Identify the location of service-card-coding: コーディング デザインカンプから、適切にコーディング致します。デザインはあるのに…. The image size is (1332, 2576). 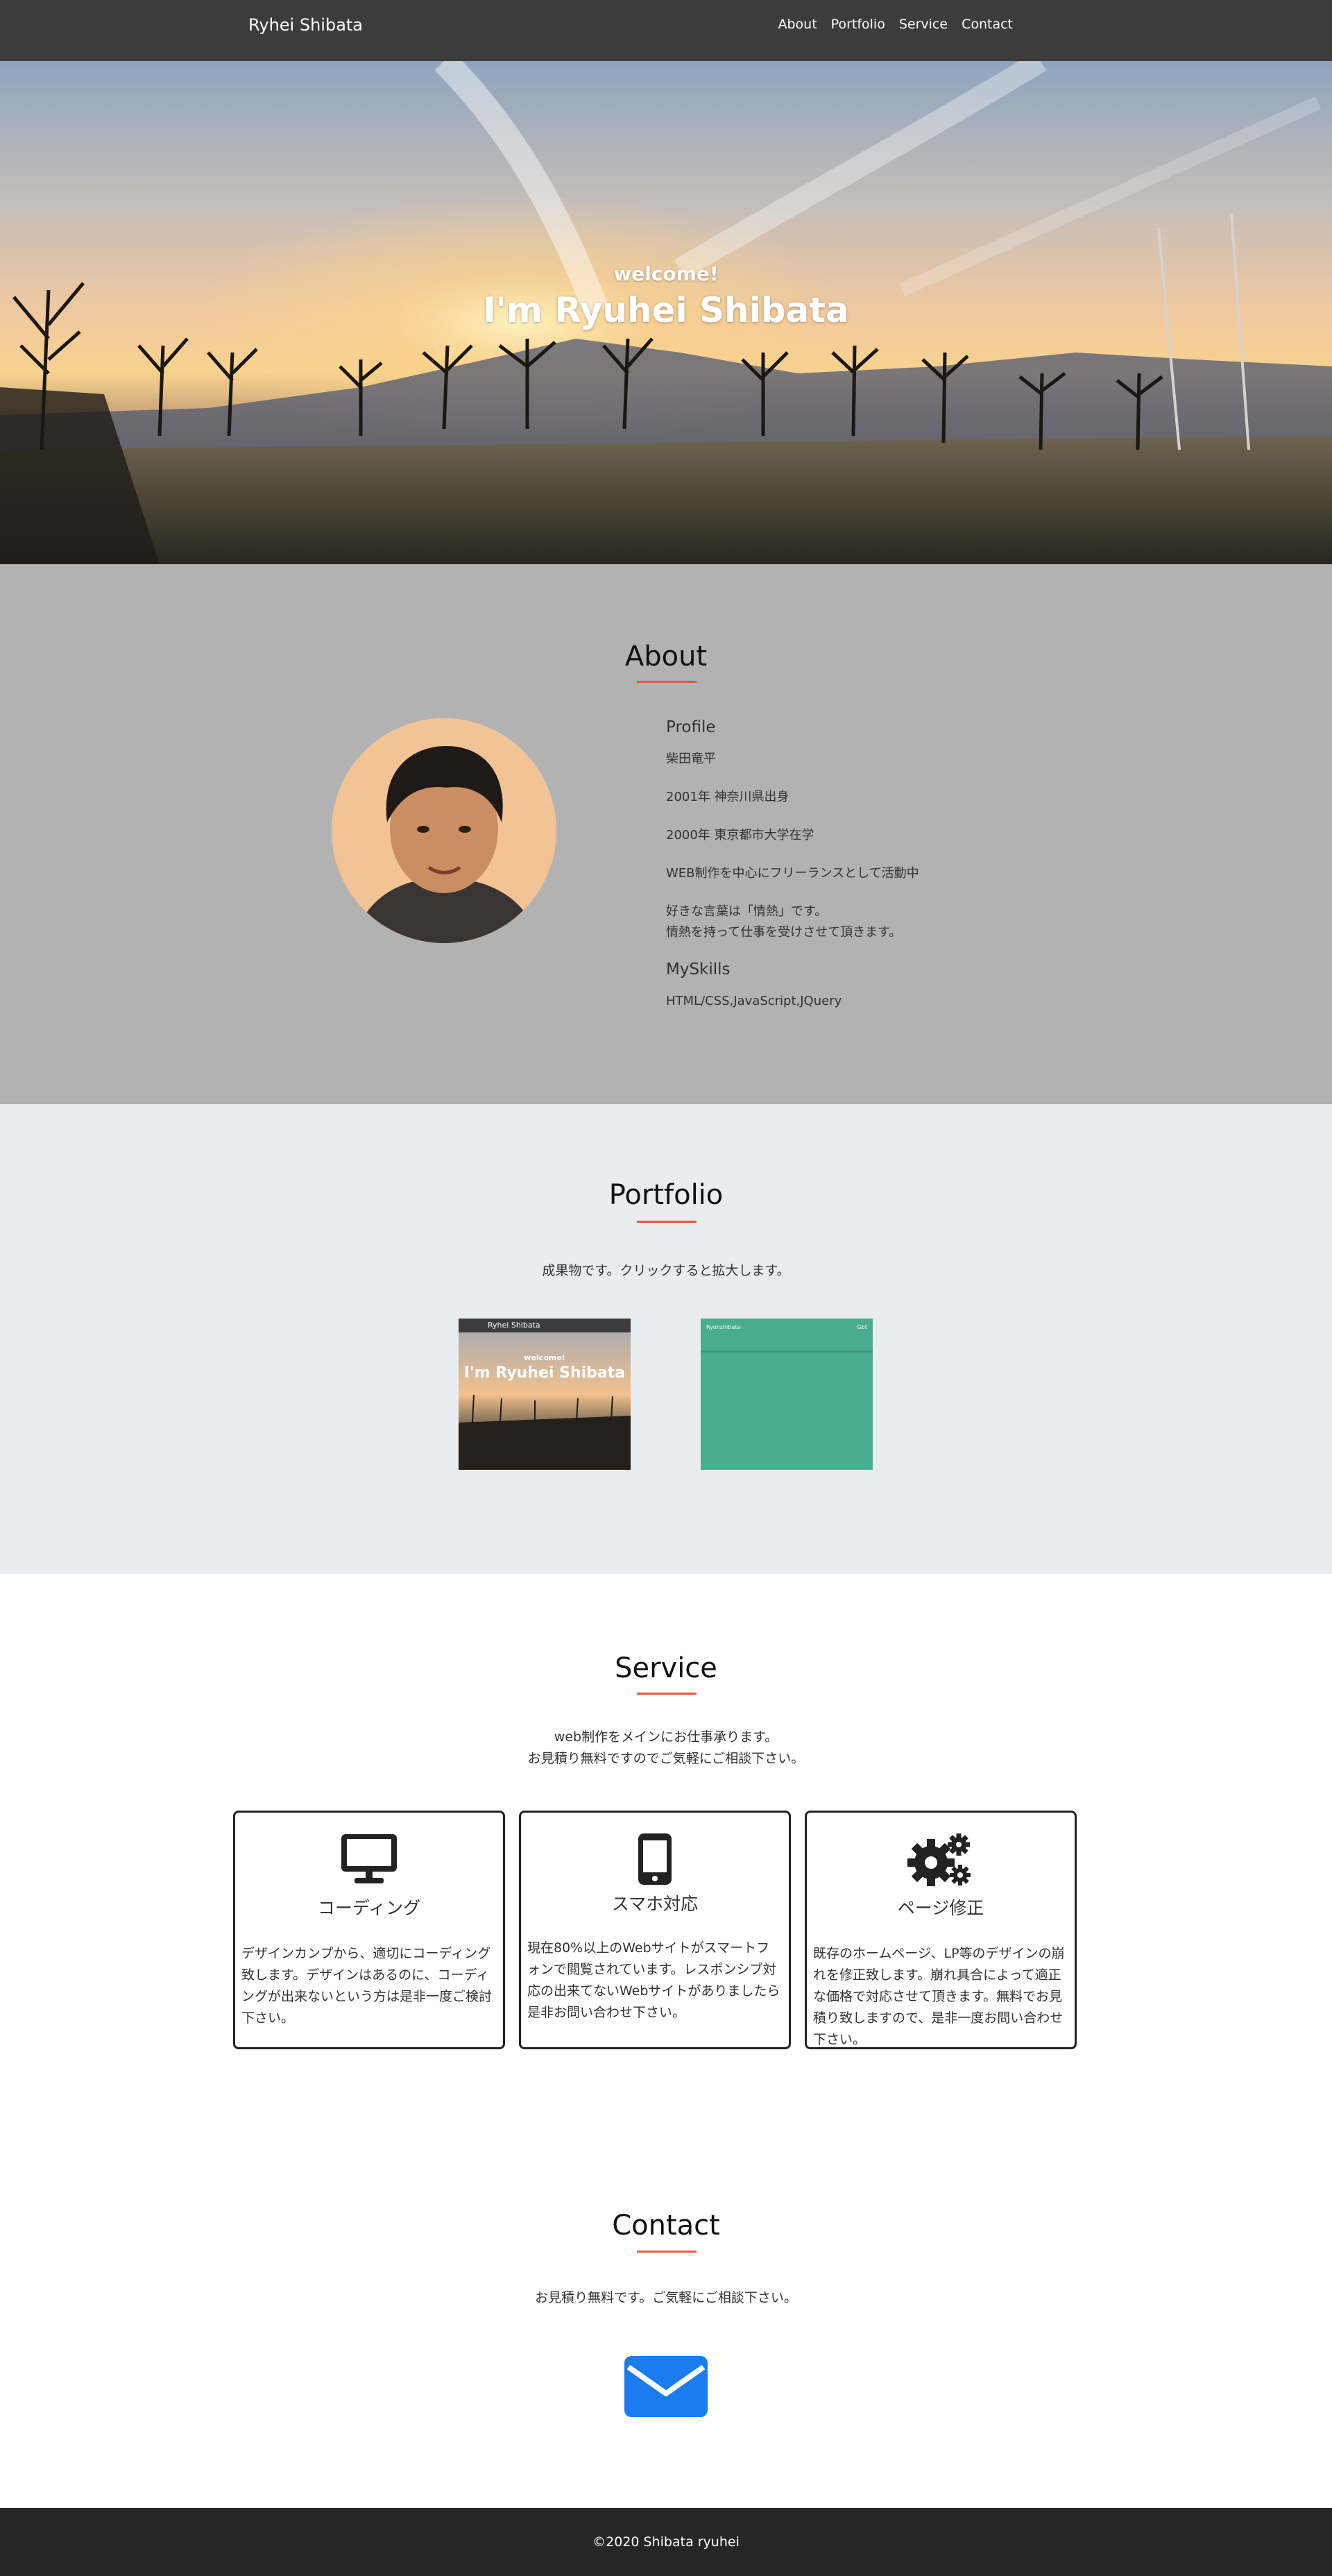
(369, 1930).